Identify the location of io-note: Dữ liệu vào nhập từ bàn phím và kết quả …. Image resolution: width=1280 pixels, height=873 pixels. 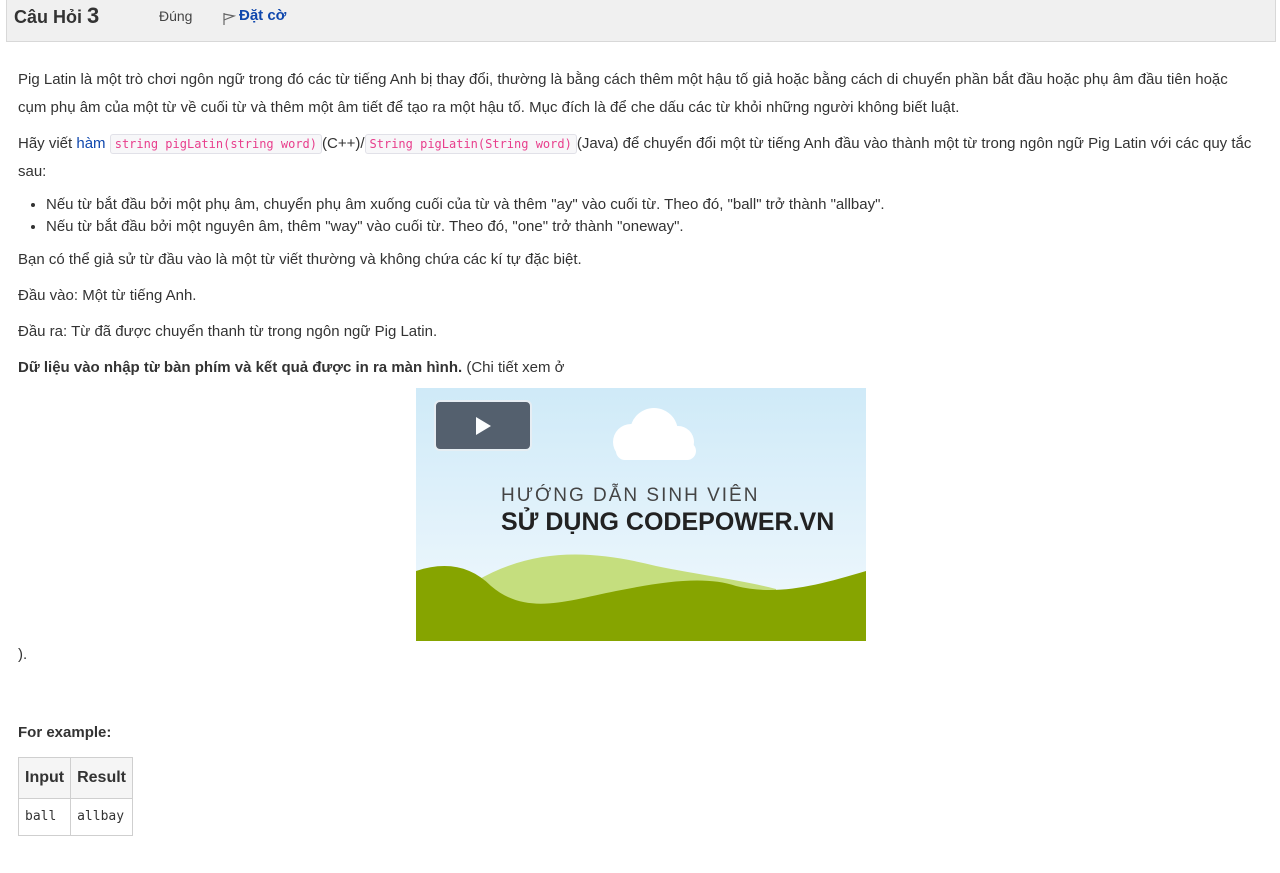
(638, 368).